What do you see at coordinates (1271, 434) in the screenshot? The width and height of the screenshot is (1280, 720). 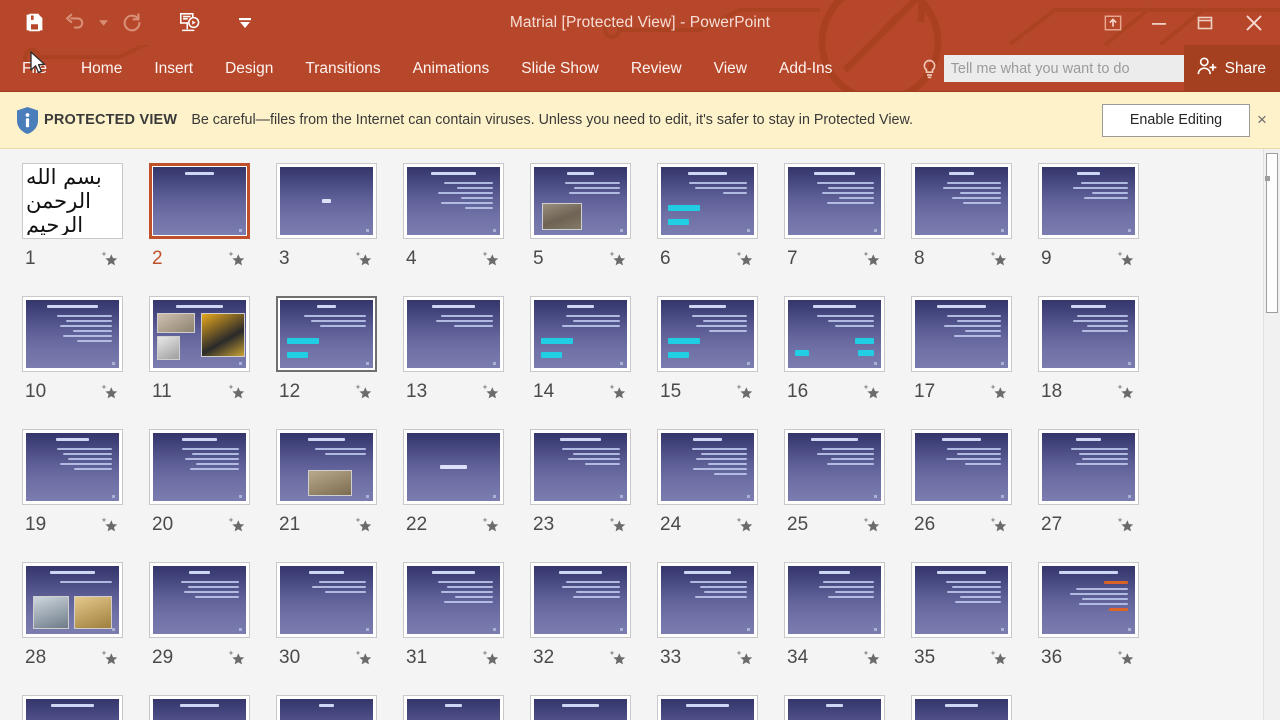 I see `vertical-scrollbar` at bounding box center [1271, 434].